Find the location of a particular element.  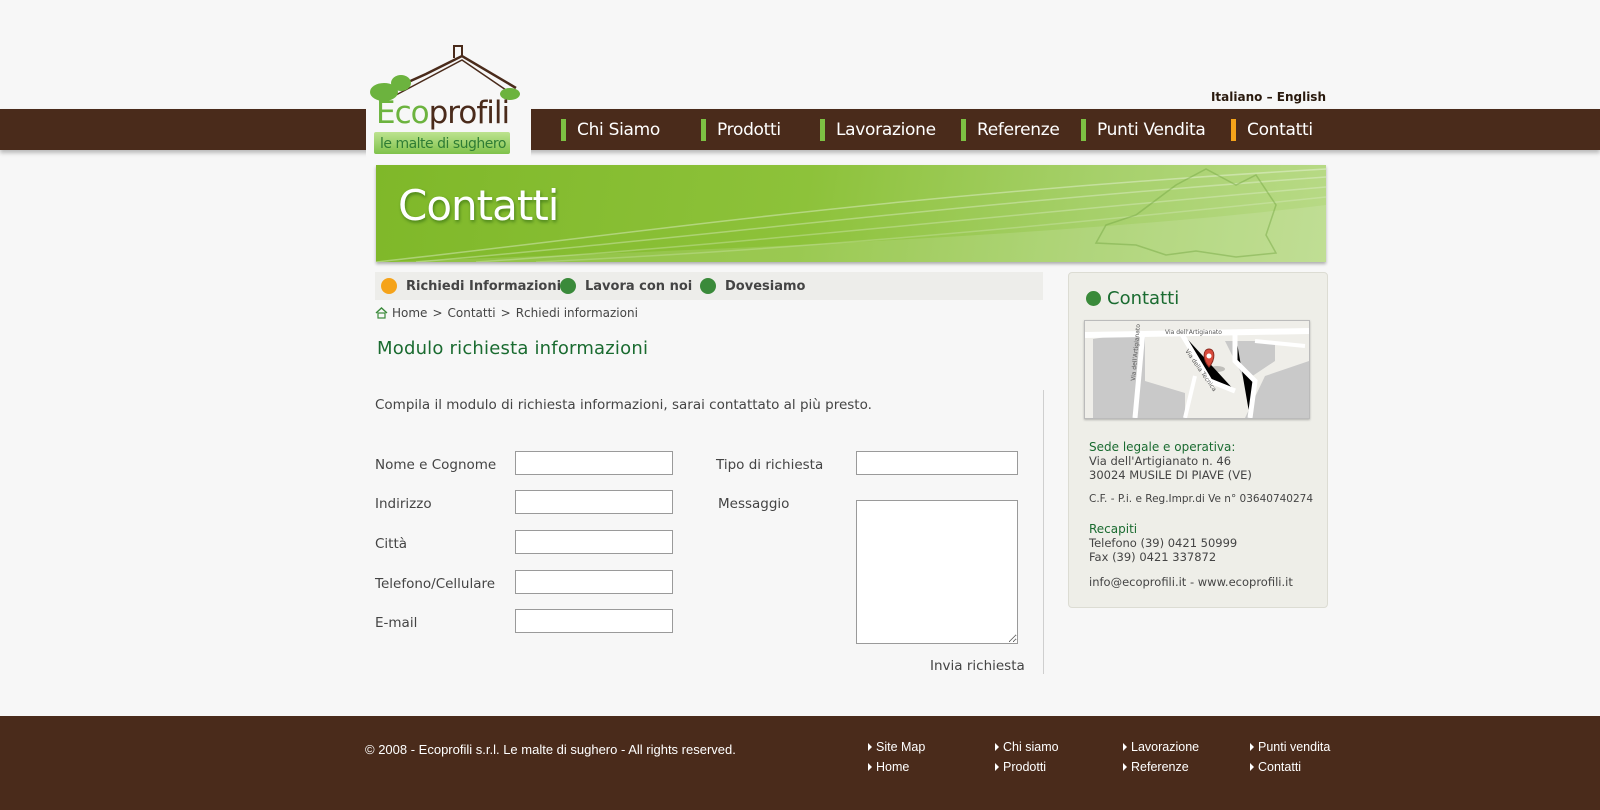

breadcrumb-home: Home is located at coordinates (409, 313).